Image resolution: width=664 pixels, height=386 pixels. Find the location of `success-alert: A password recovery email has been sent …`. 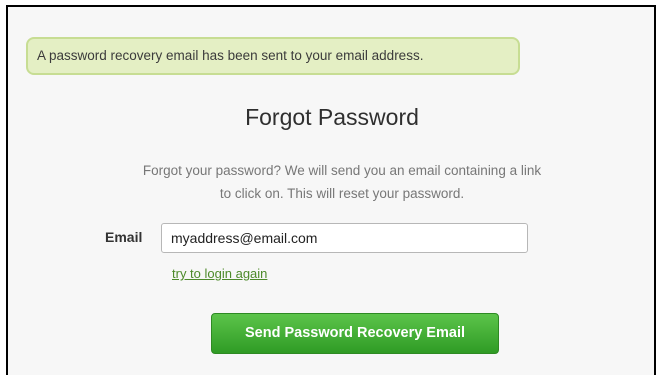

success-alert: A password recovery email has been sent … is located at coordinates (273, 56).